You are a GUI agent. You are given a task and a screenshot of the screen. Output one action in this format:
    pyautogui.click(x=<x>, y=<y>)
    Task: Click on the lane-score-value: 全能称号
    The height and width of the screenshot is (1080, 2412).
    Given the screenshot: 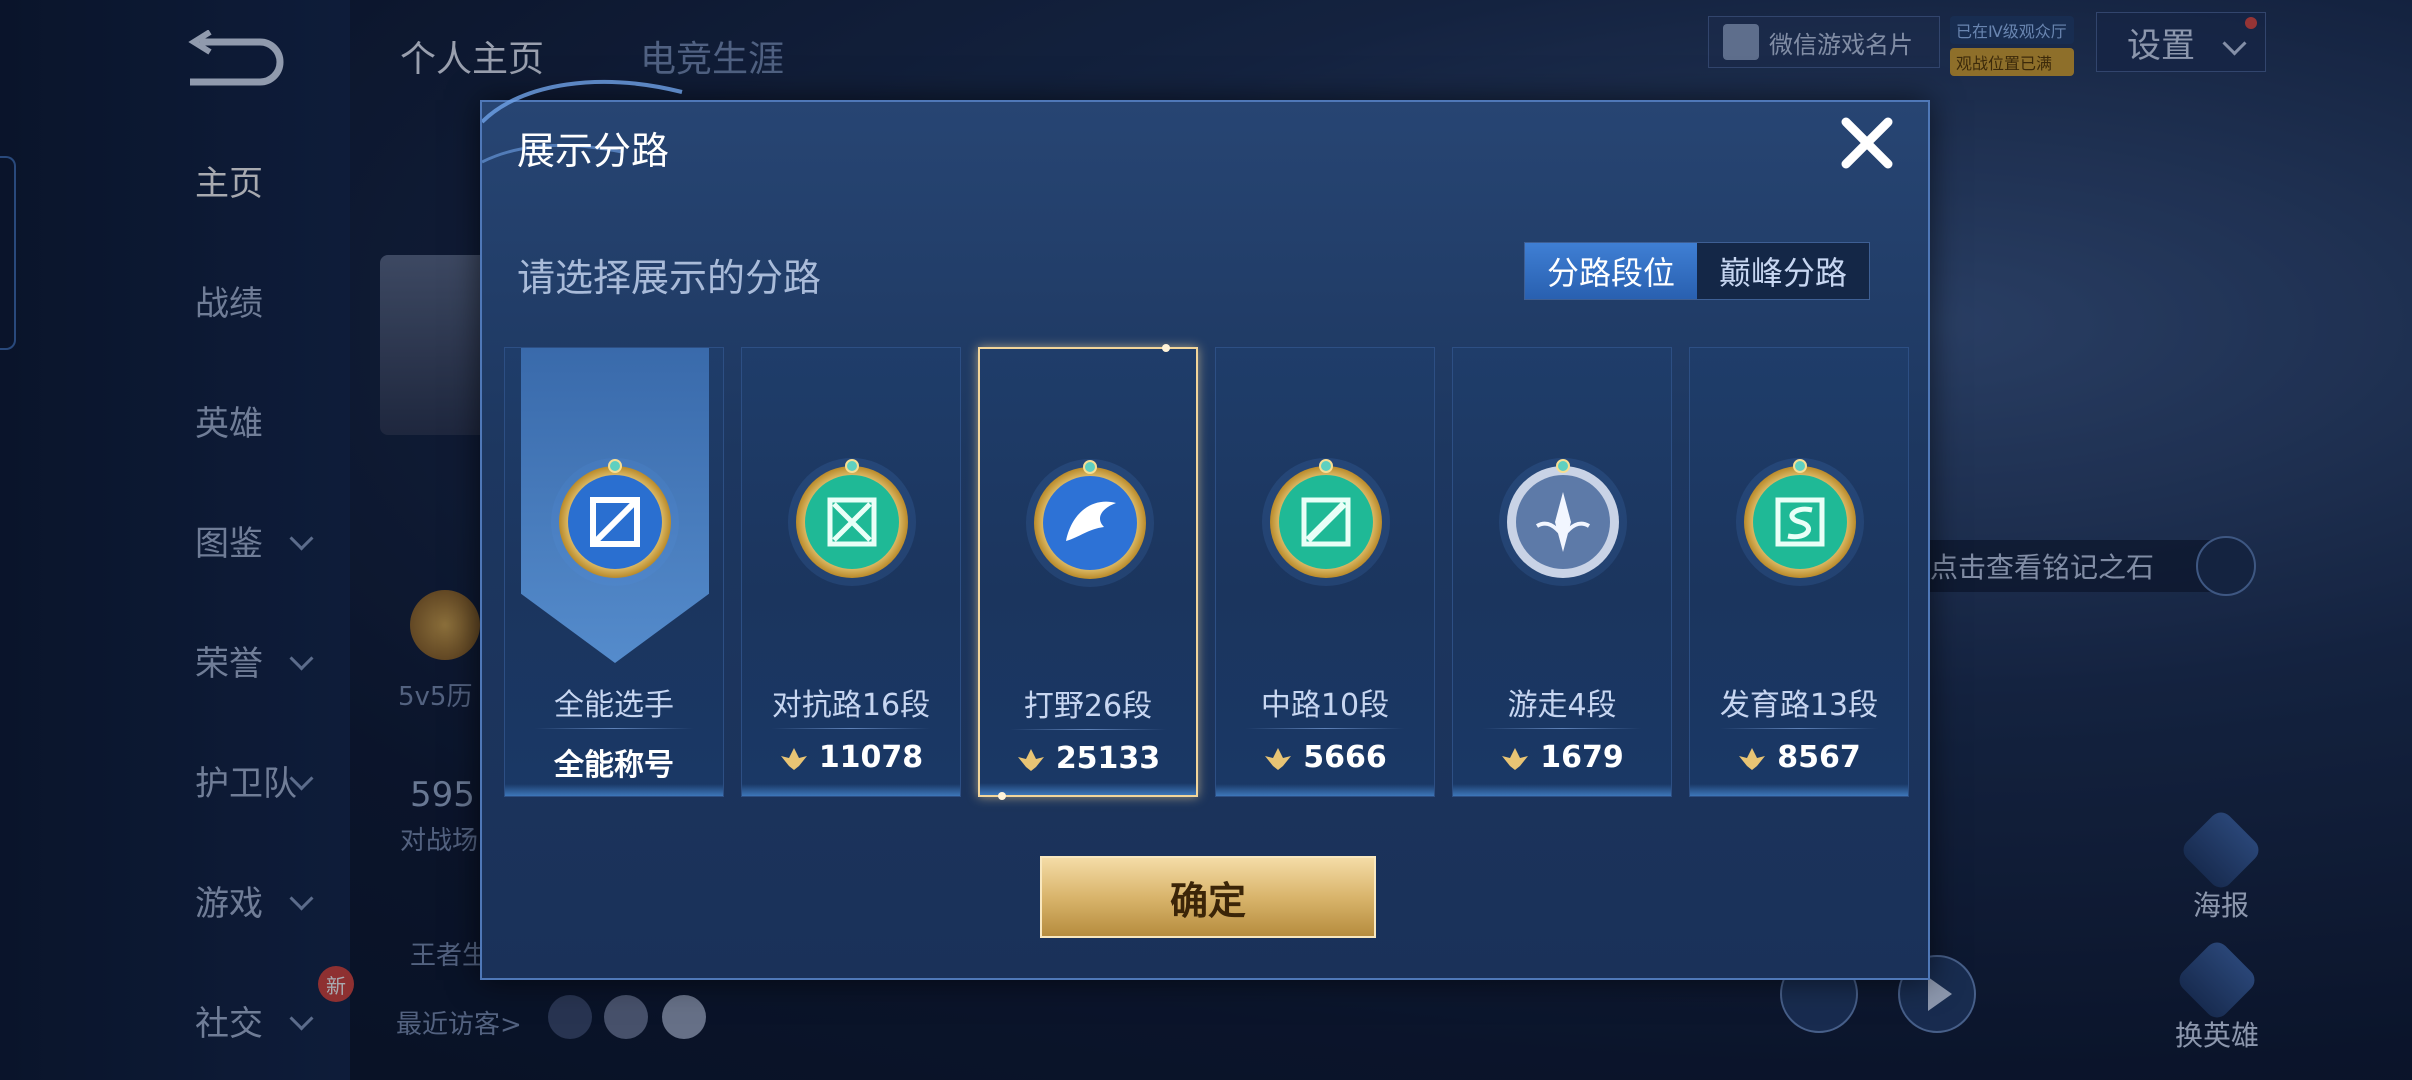 What is the action you would take?
    pyautogui.click(x=614, y=765)
    